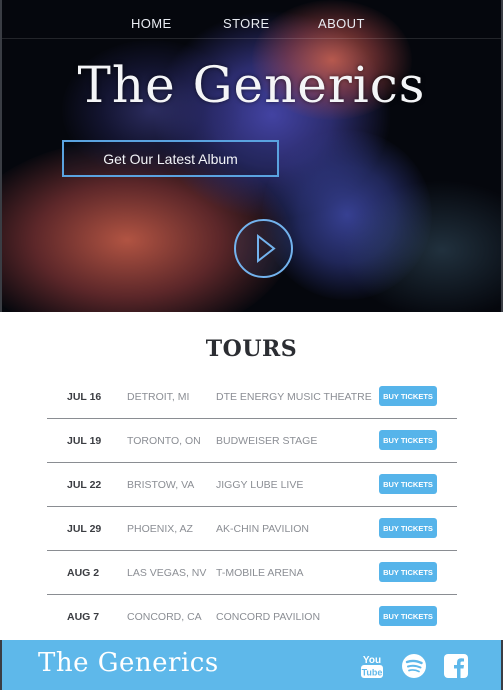  What do you see at coordinates (251, 85) in the screenshot?
I see `band-title: The Generics` at bounding box center [251, 85].